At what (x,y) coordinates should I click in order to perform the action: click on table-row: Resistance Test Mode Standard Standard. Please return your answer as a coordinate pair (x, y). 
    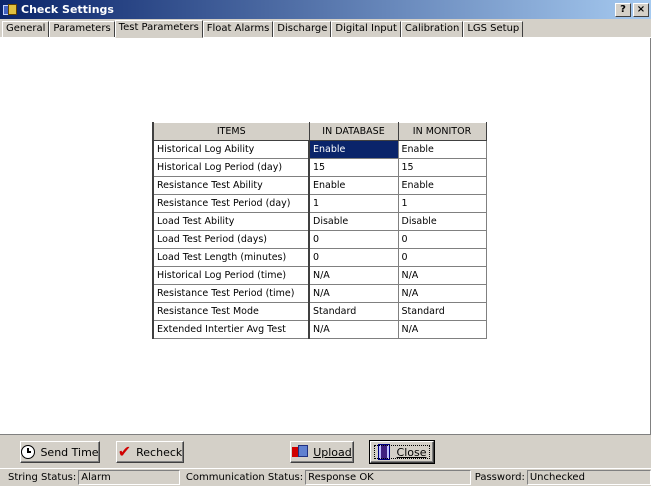
    Looking at the image, I should click on (319, 311).